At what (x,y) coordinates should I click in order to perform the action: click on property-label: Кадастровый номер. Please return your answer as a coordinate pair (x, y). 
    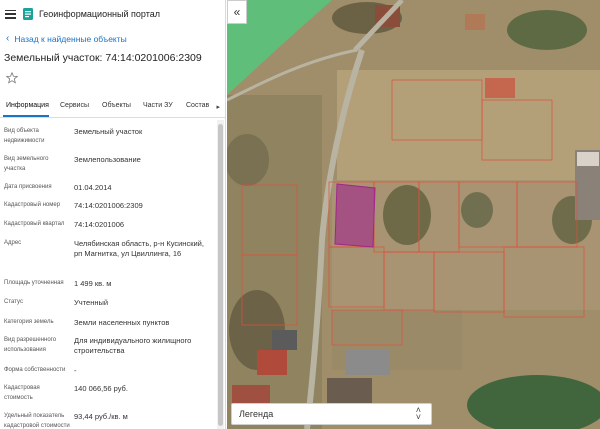
    Looking at the image, I should click on (32, 205).